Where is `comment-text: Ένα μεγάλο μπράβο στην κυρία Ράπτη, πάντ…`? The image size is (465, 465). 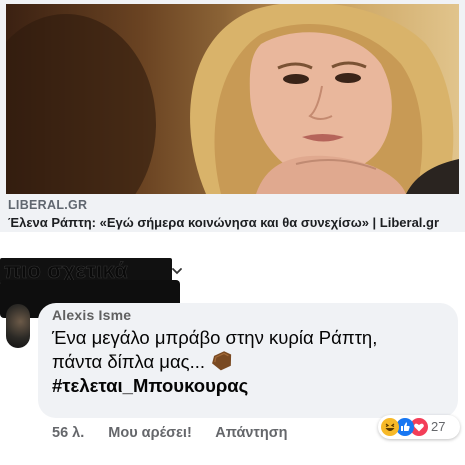
comment-text: Ένα μεγάλο μπράβο στην κυρία Ράπτη, πάντ… is located at coordinates (252, 362).